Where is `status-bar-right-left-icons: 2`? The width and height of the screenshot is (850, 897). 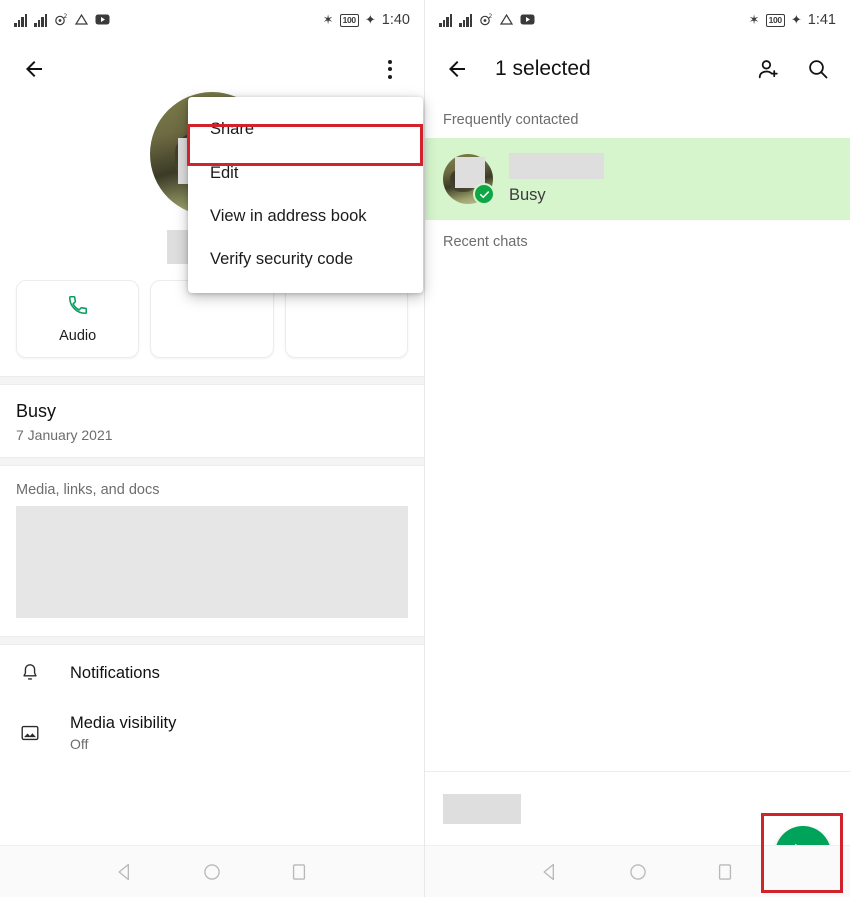 status-bar-right-left-icons: 2 is located at coordinates (487, 20).